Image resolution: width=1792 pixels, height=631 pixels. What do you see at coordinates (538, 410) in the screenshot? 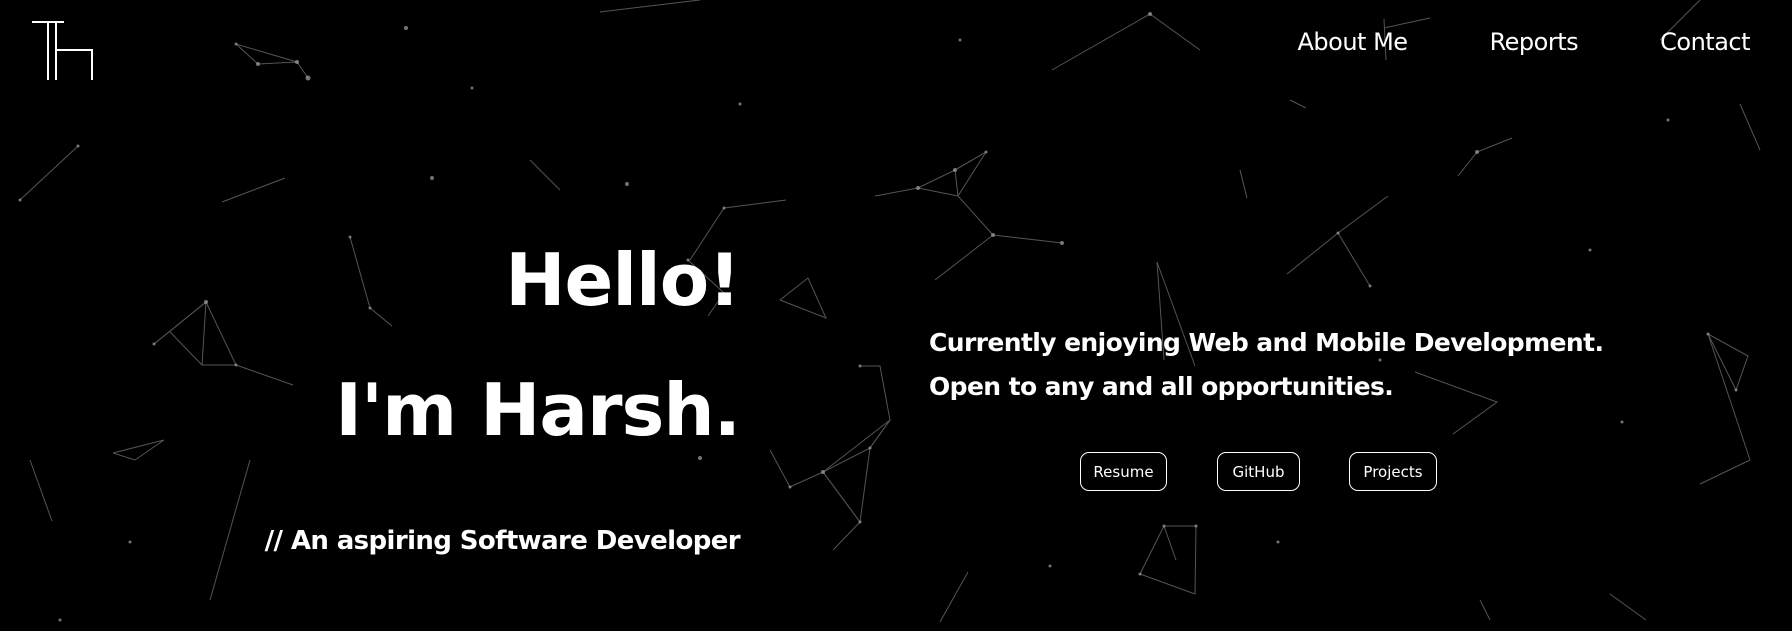
I see `name-heading: I'm Harsh.` at bounding box center [538, 410].